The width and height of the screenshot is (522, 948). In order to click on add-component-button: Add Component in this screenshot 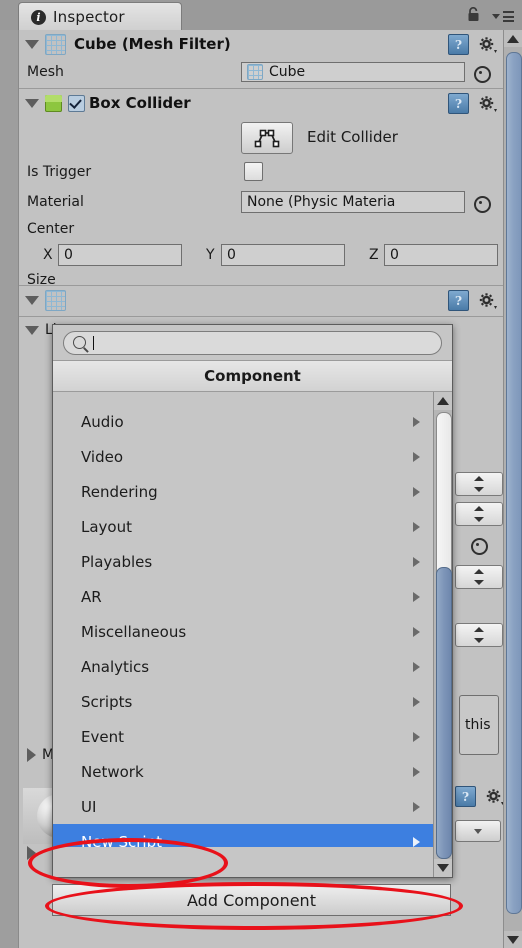, I will do `click(251, 900)`.